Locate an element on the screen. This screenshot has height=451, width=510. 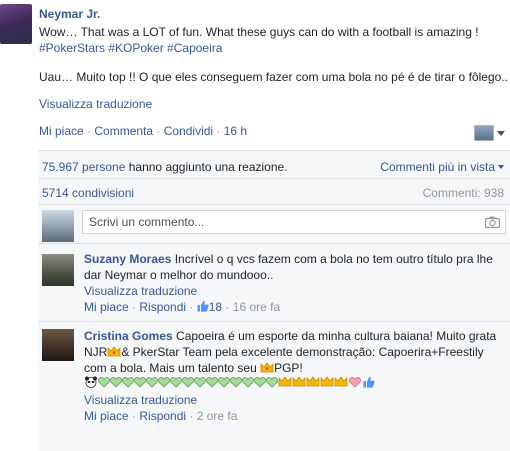
commenter-name: Cristina Gomes is located at coordinates (128, 336).